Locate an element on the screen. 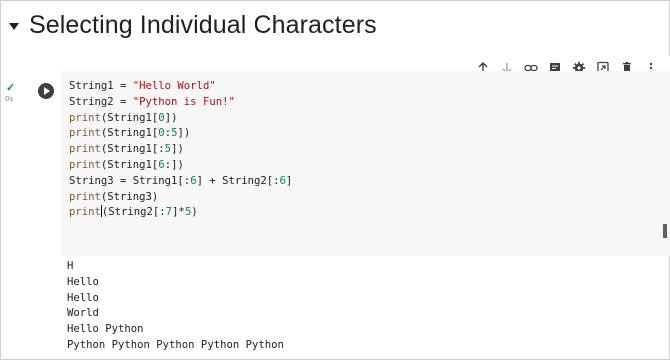 This screenshot has width=670, height=361. output-line: Hello Python is located at coordinates (105, 329).